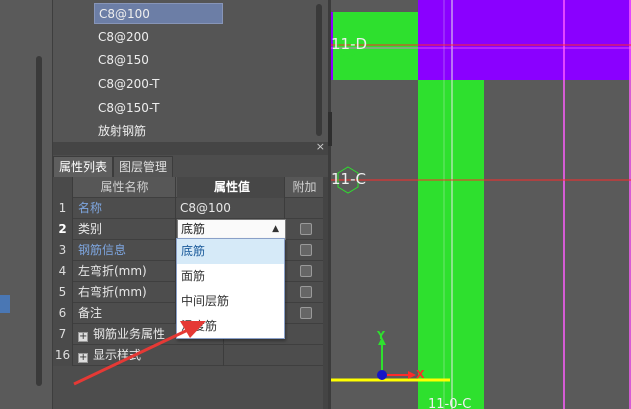 The width and height of the screenshot is (631, 409). I want to click on axis-label-11-c: 11-C, so click(348, 179).